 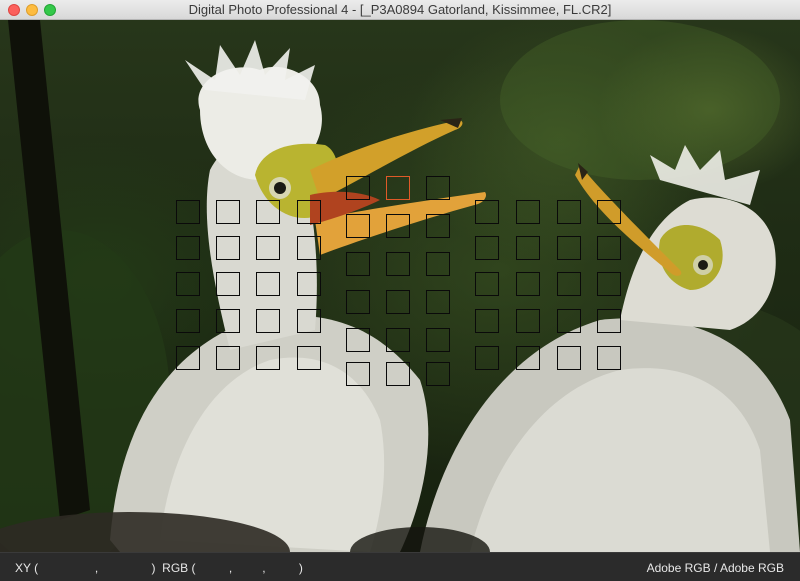 What do you see at coordinates (300, 568) in the screenshot?
I see `rgb-close: )` at bounding box center [300, 568].